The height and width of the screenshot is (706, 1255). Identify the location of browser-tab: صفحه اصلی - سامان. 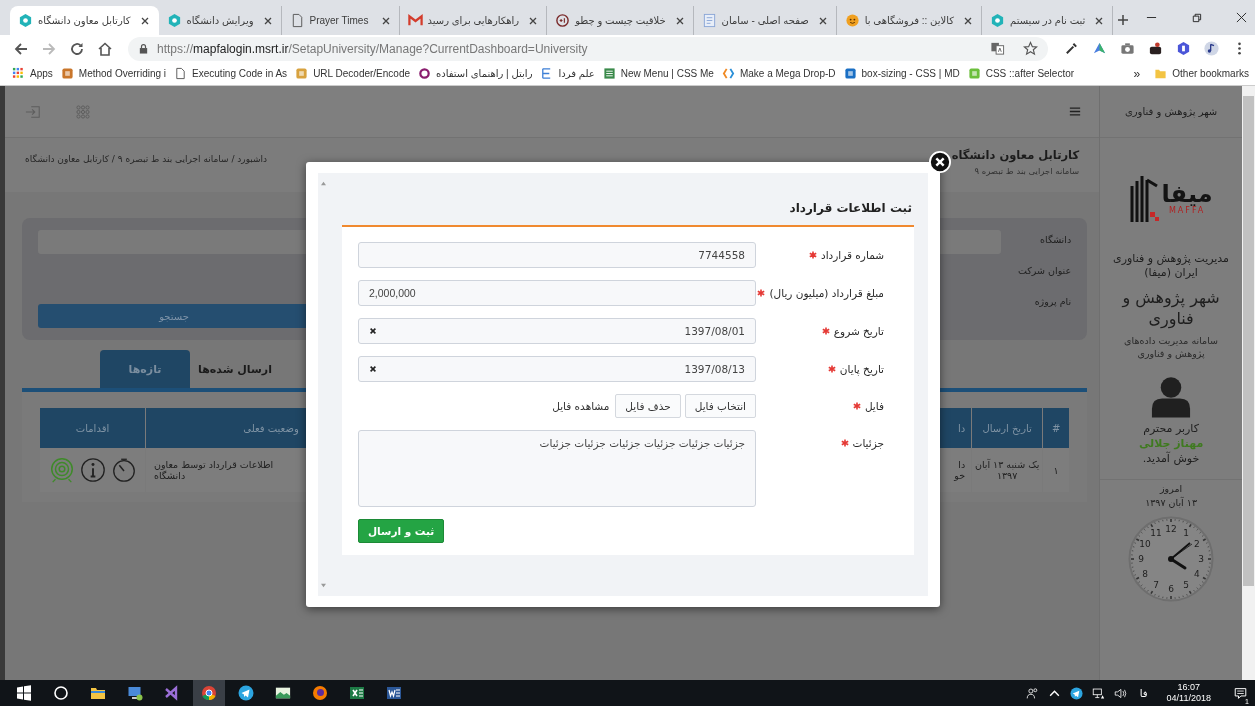
(765, 20).